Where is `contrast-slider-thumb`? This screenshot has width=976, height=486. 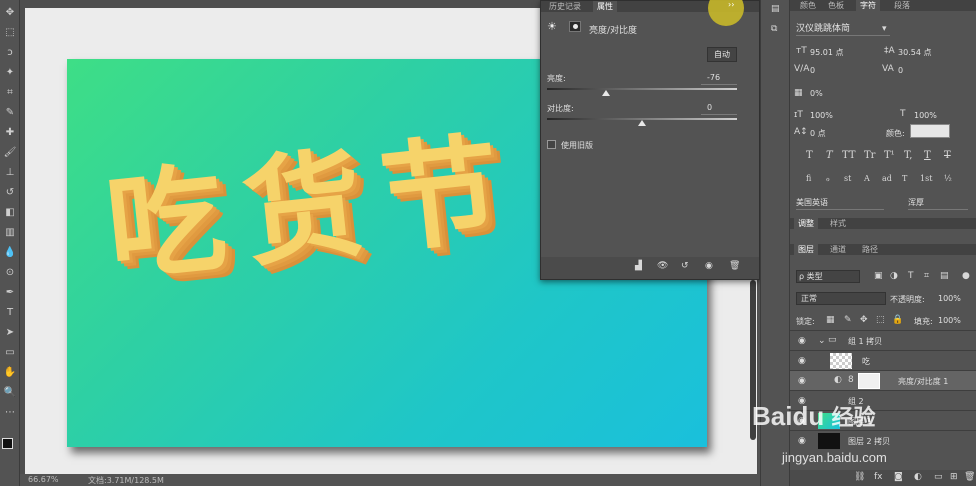 contrast-slider-thumb is located at coordinates (642, 123).